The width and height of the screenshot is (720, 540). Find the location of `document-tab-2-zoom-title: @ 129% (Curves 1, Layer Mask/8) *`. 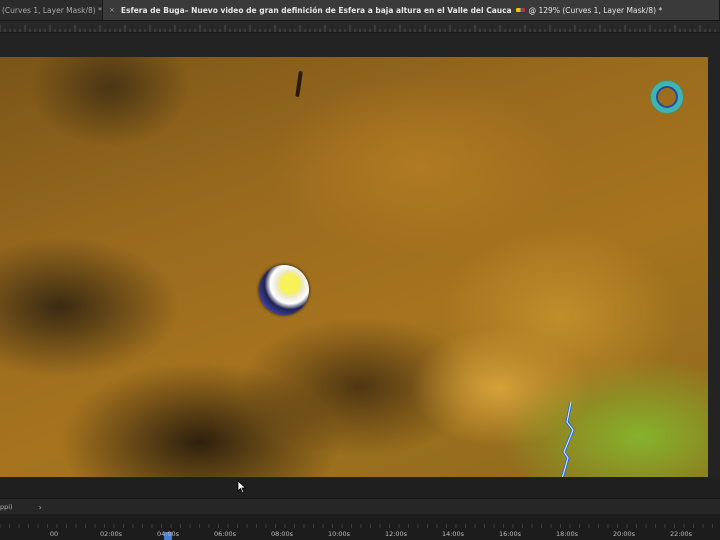

document-tab-2-zoom-title: @ 129% (Curves 1, Layer Mask/8) * is located at coordinates (595, 10).